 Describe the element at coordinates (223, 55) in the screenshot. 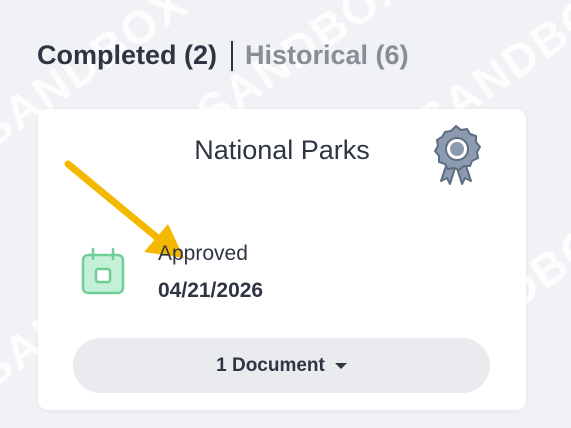

I see `tab-bar: Completed (2) Historical (6)` at that location.